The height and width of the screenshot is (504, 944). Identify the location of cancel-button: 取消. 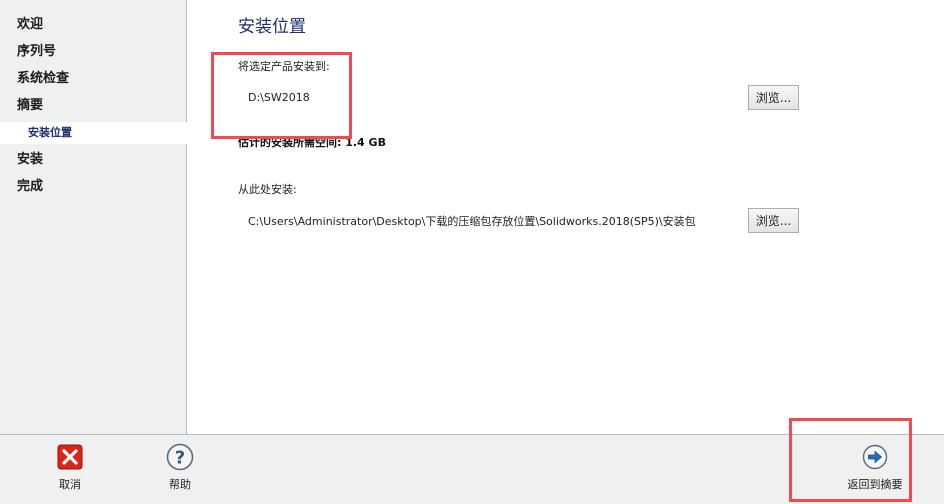
(70, 468).